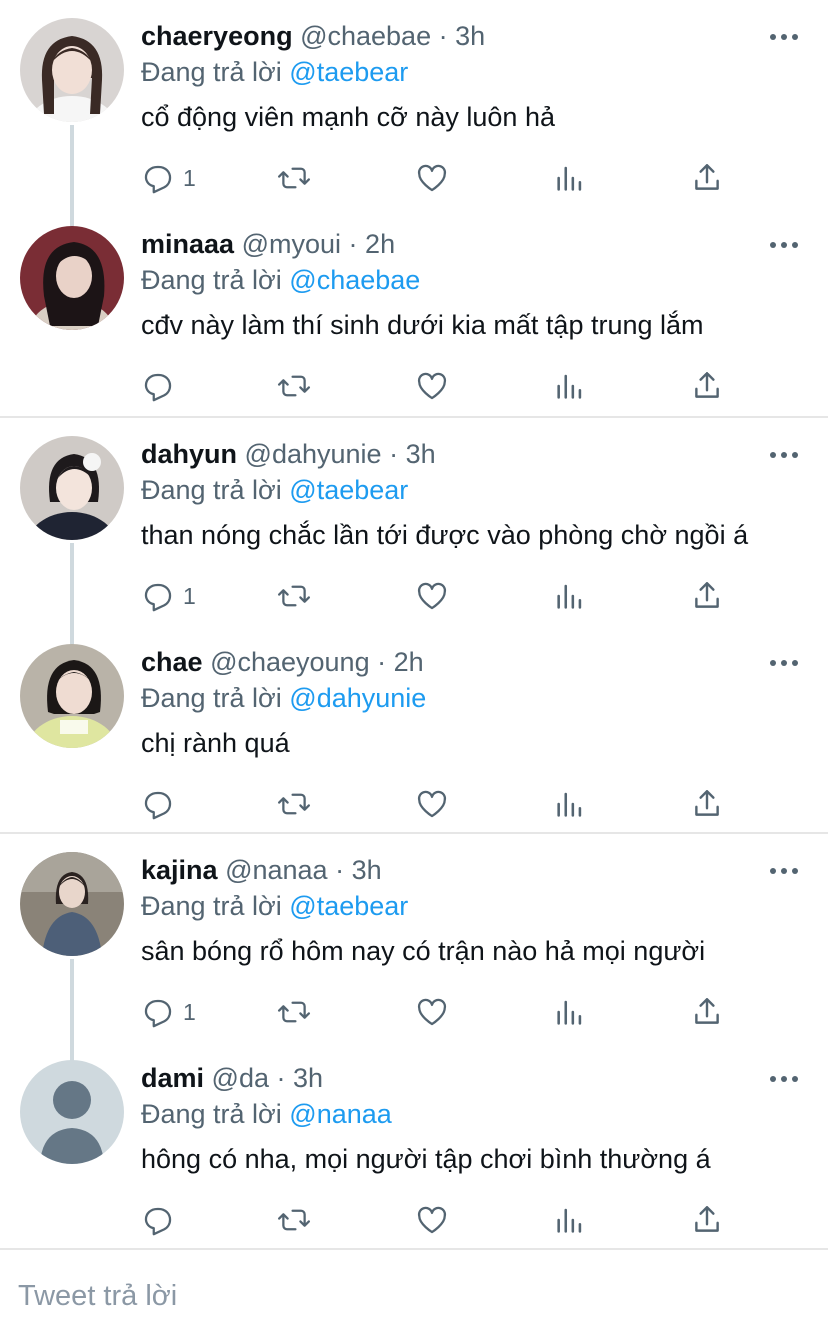  What do you see at coordinates (313, 454) in the screenshot?
I see `user-handle: @dahyunie` at bounding box center [313, 454].